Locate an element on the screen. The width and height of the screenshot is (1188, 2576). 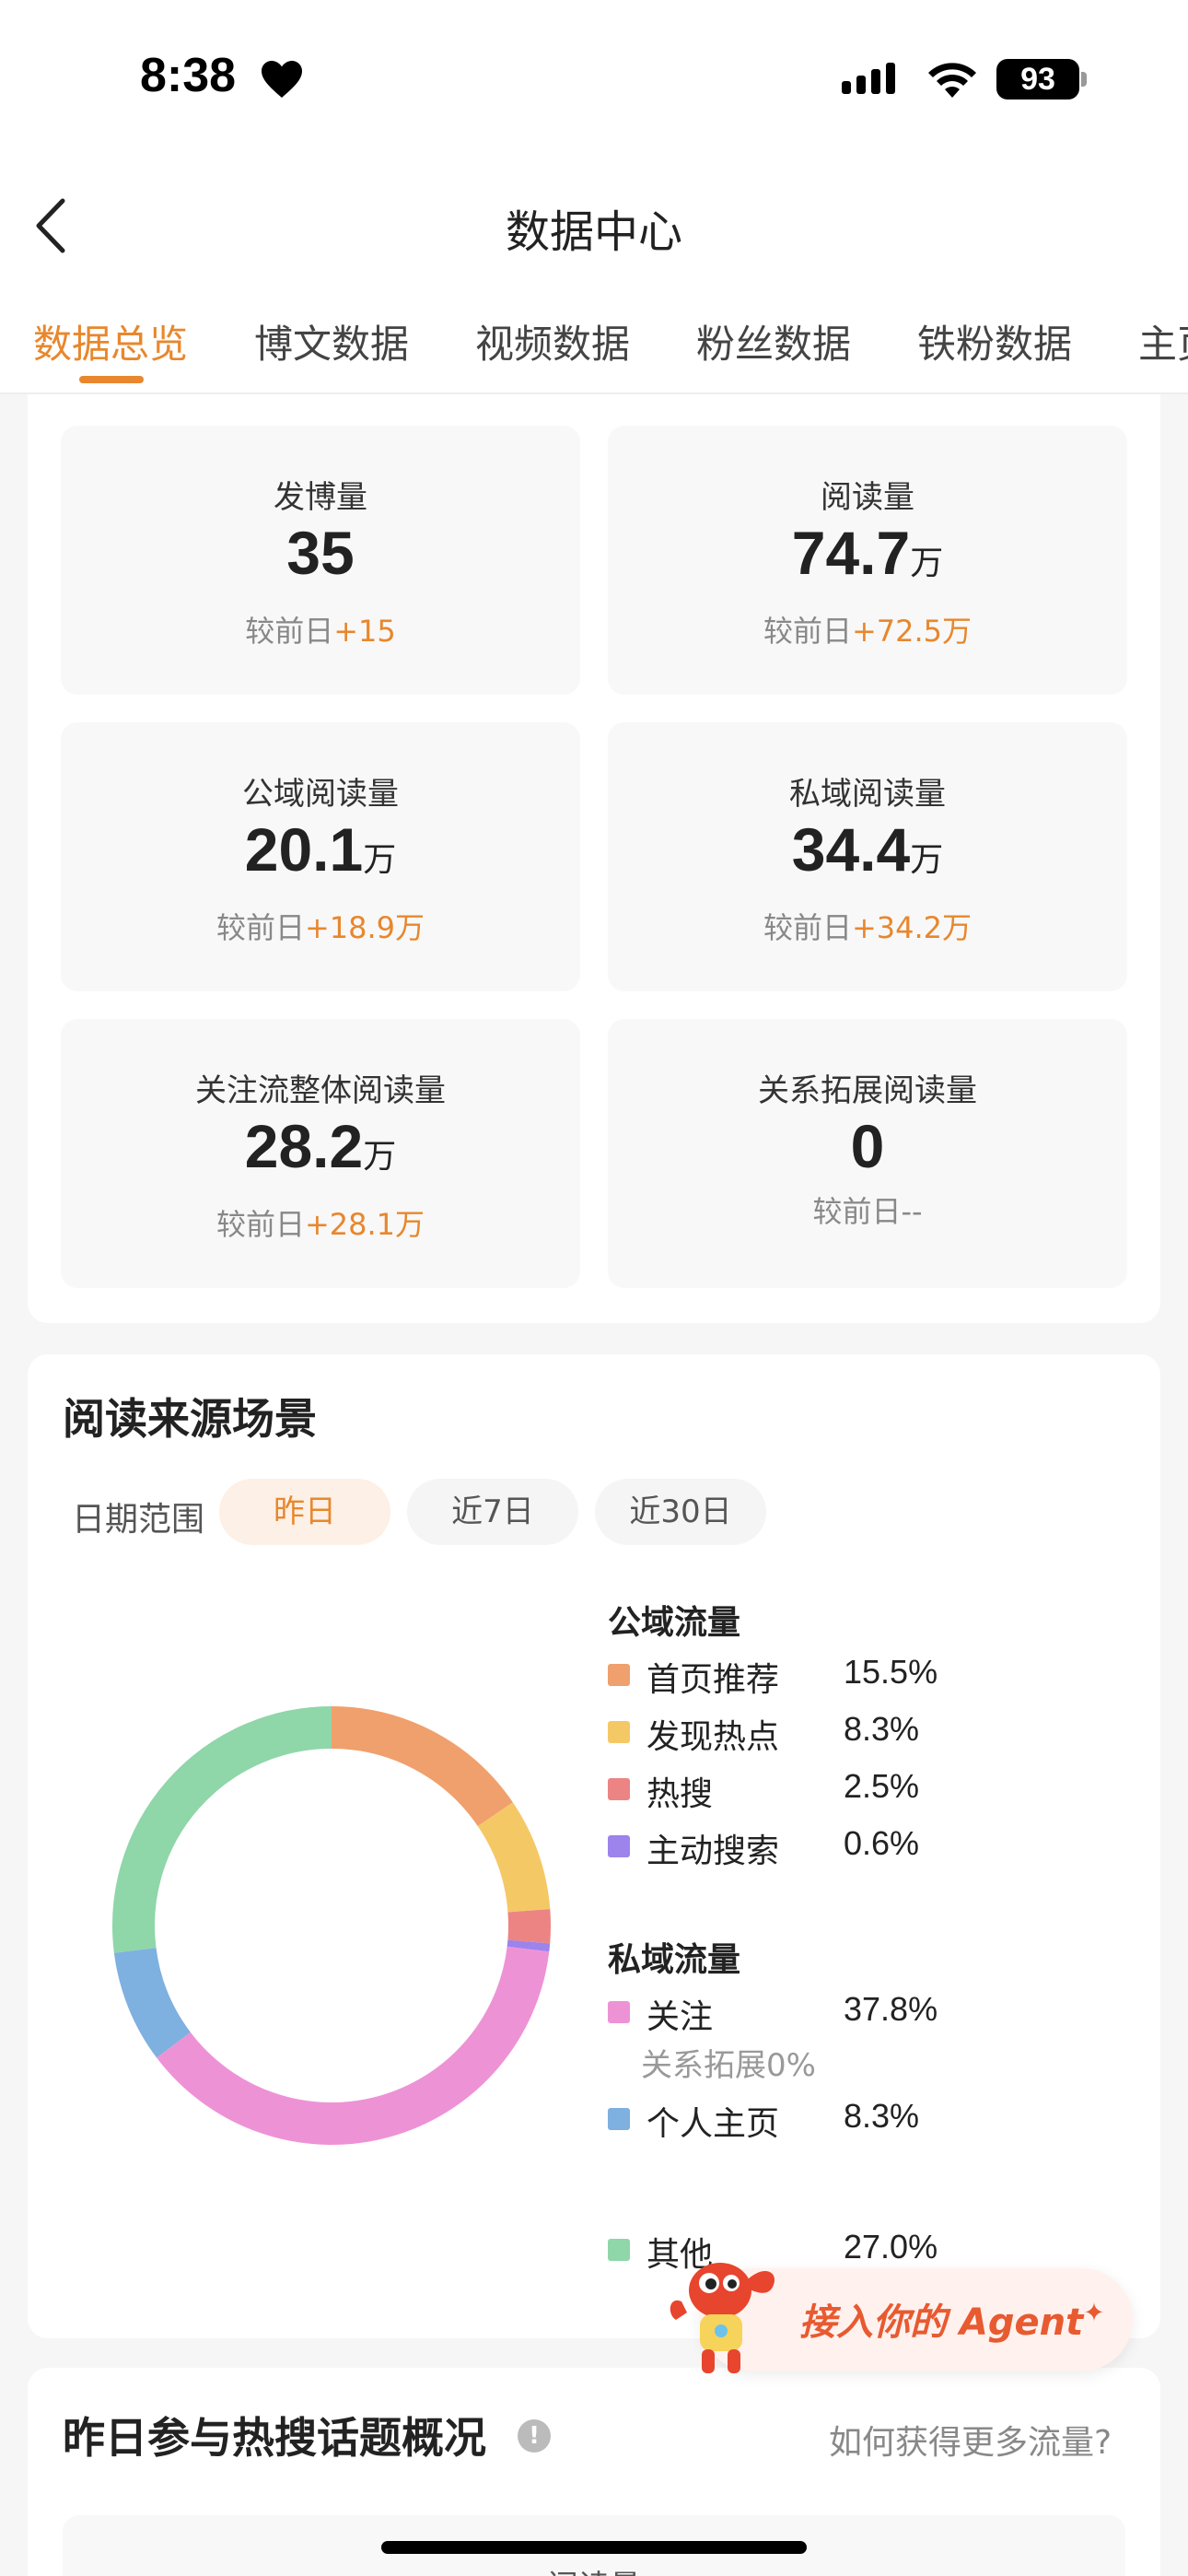
agent-button-label: 接入你的 Agent✦ is located at coordinates (952, 2320).